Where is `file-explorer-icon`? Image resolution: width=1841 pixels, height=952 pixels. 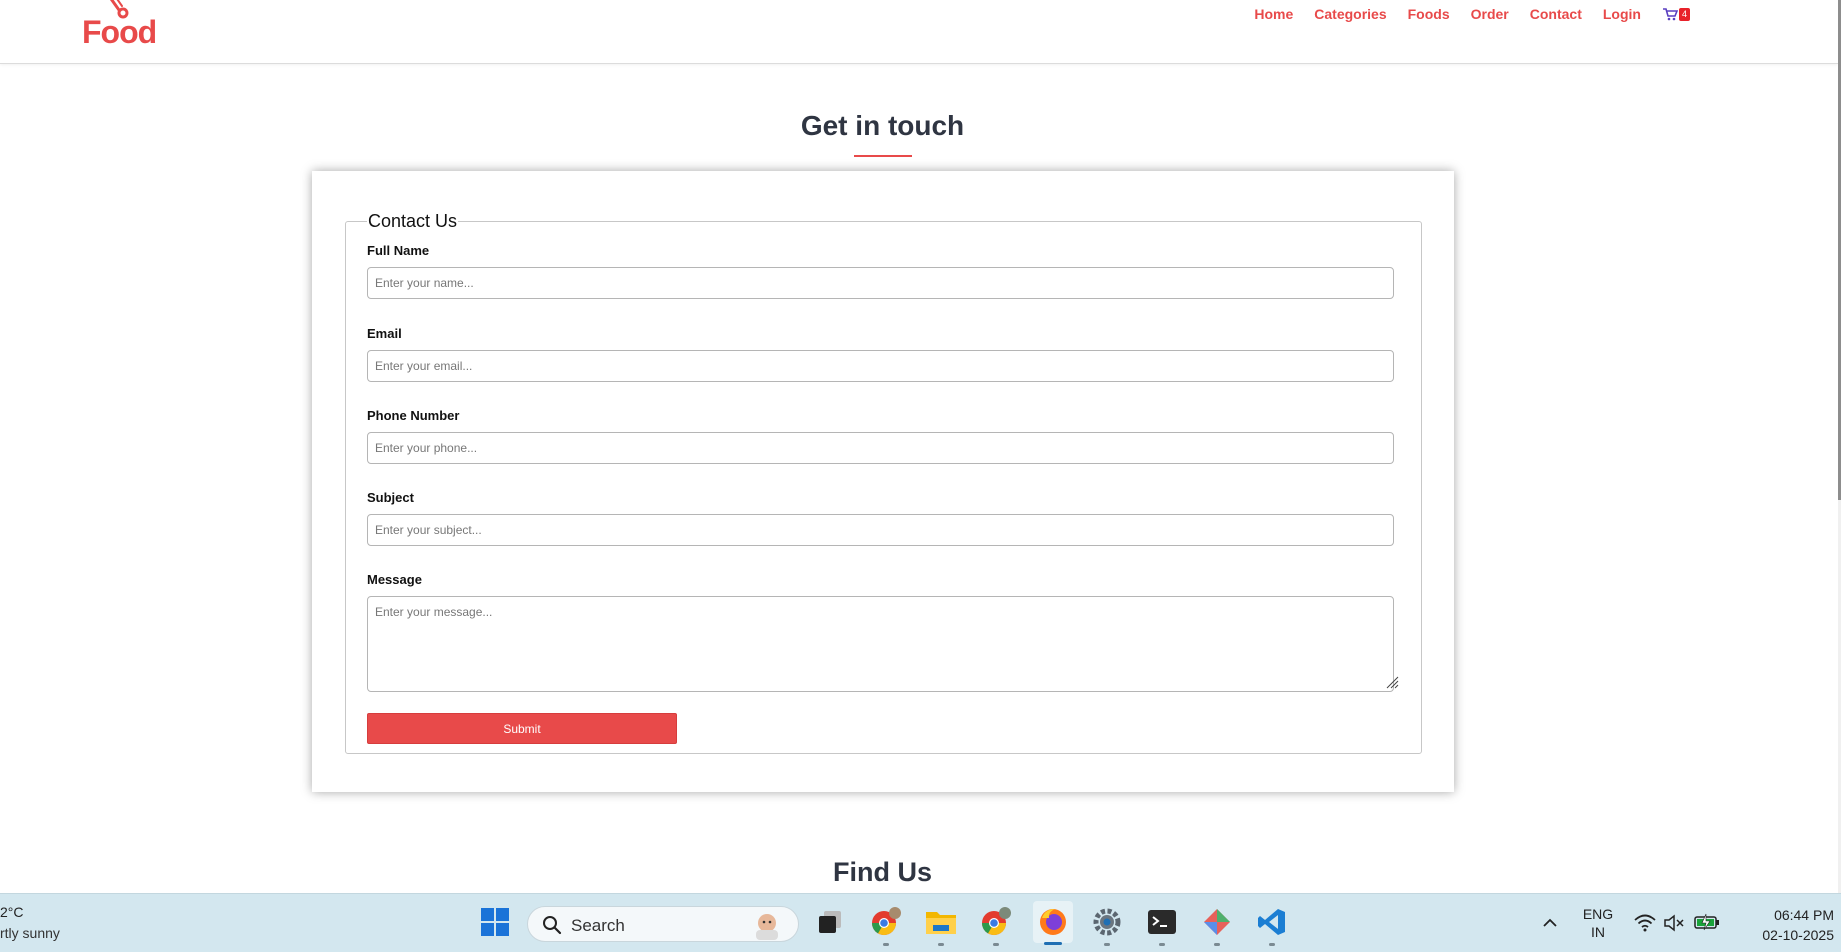 file-explorer-icon is located at coordinates (941, 925).